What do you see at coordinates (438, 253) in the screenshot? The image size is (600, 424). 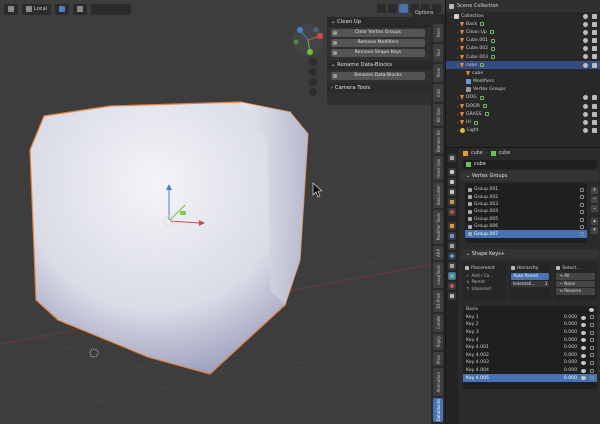 I see `tab-arp: ARP` at bounding box center [438, 253].